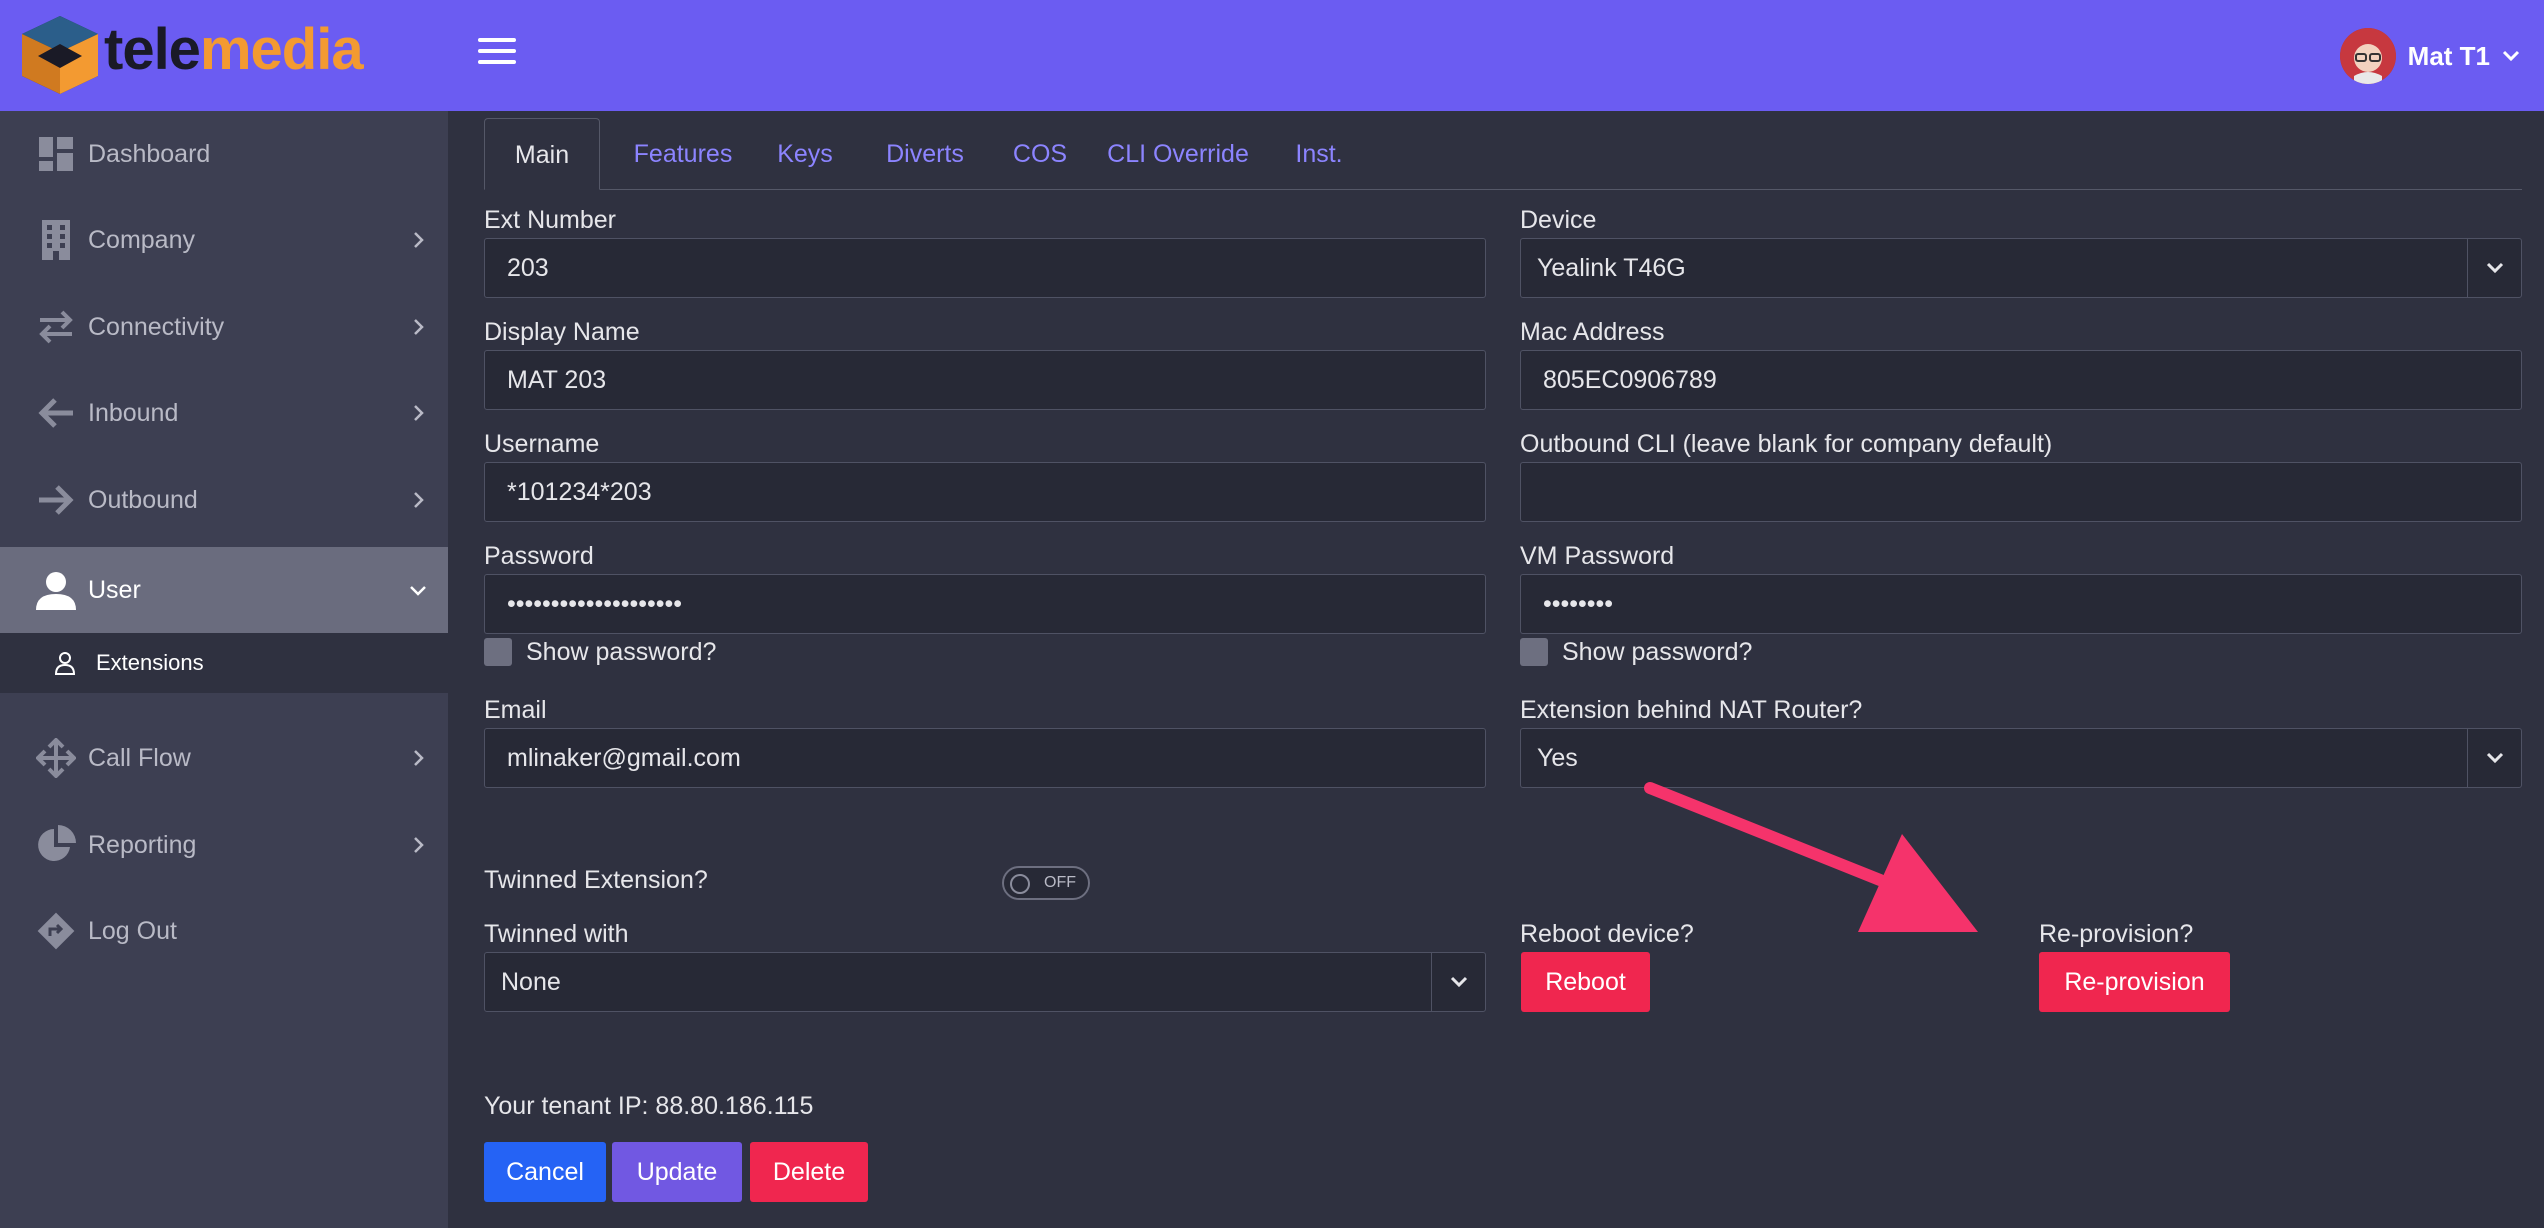  Describe the element at coordinates (150, 662) in the screenshot. I see `sidebar-subitem-label: Extensions` at that location.